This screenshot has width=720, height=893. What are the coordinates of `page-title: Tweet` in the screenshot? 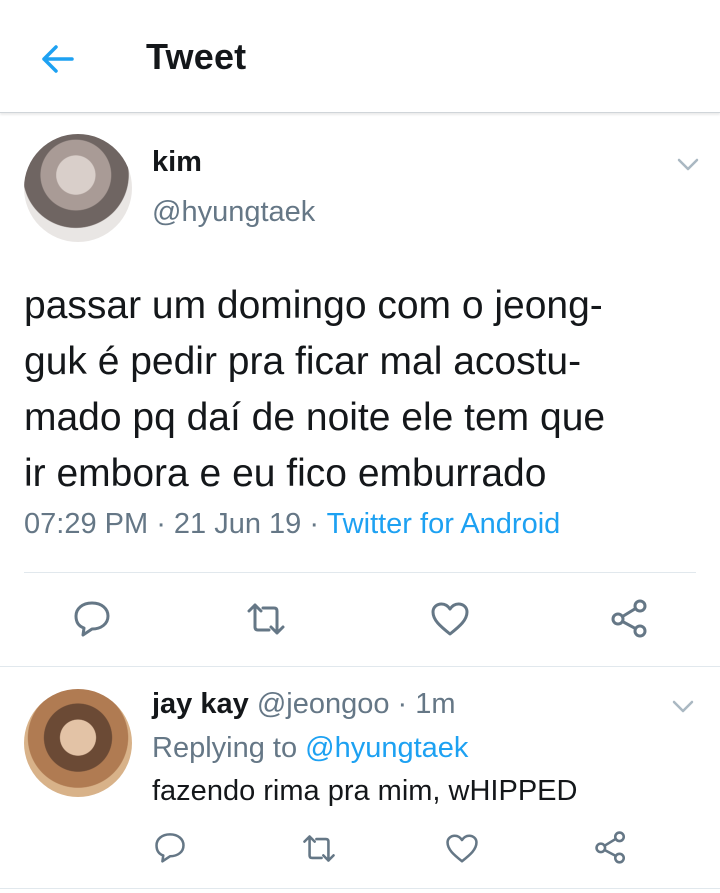 It's located at (196, 56).